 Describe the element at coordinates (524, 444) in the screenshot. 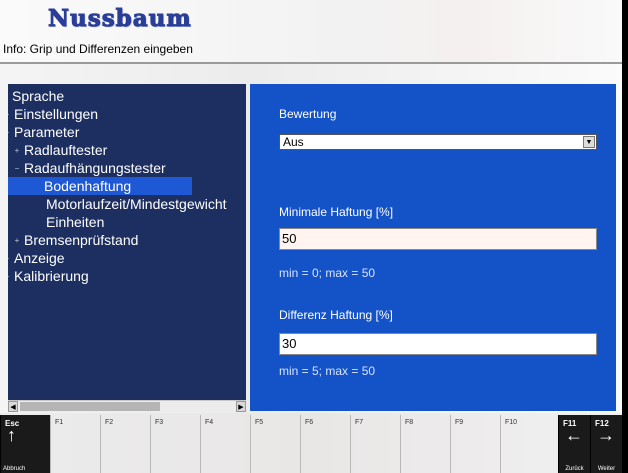

I see `f10-key: F10` at that location.